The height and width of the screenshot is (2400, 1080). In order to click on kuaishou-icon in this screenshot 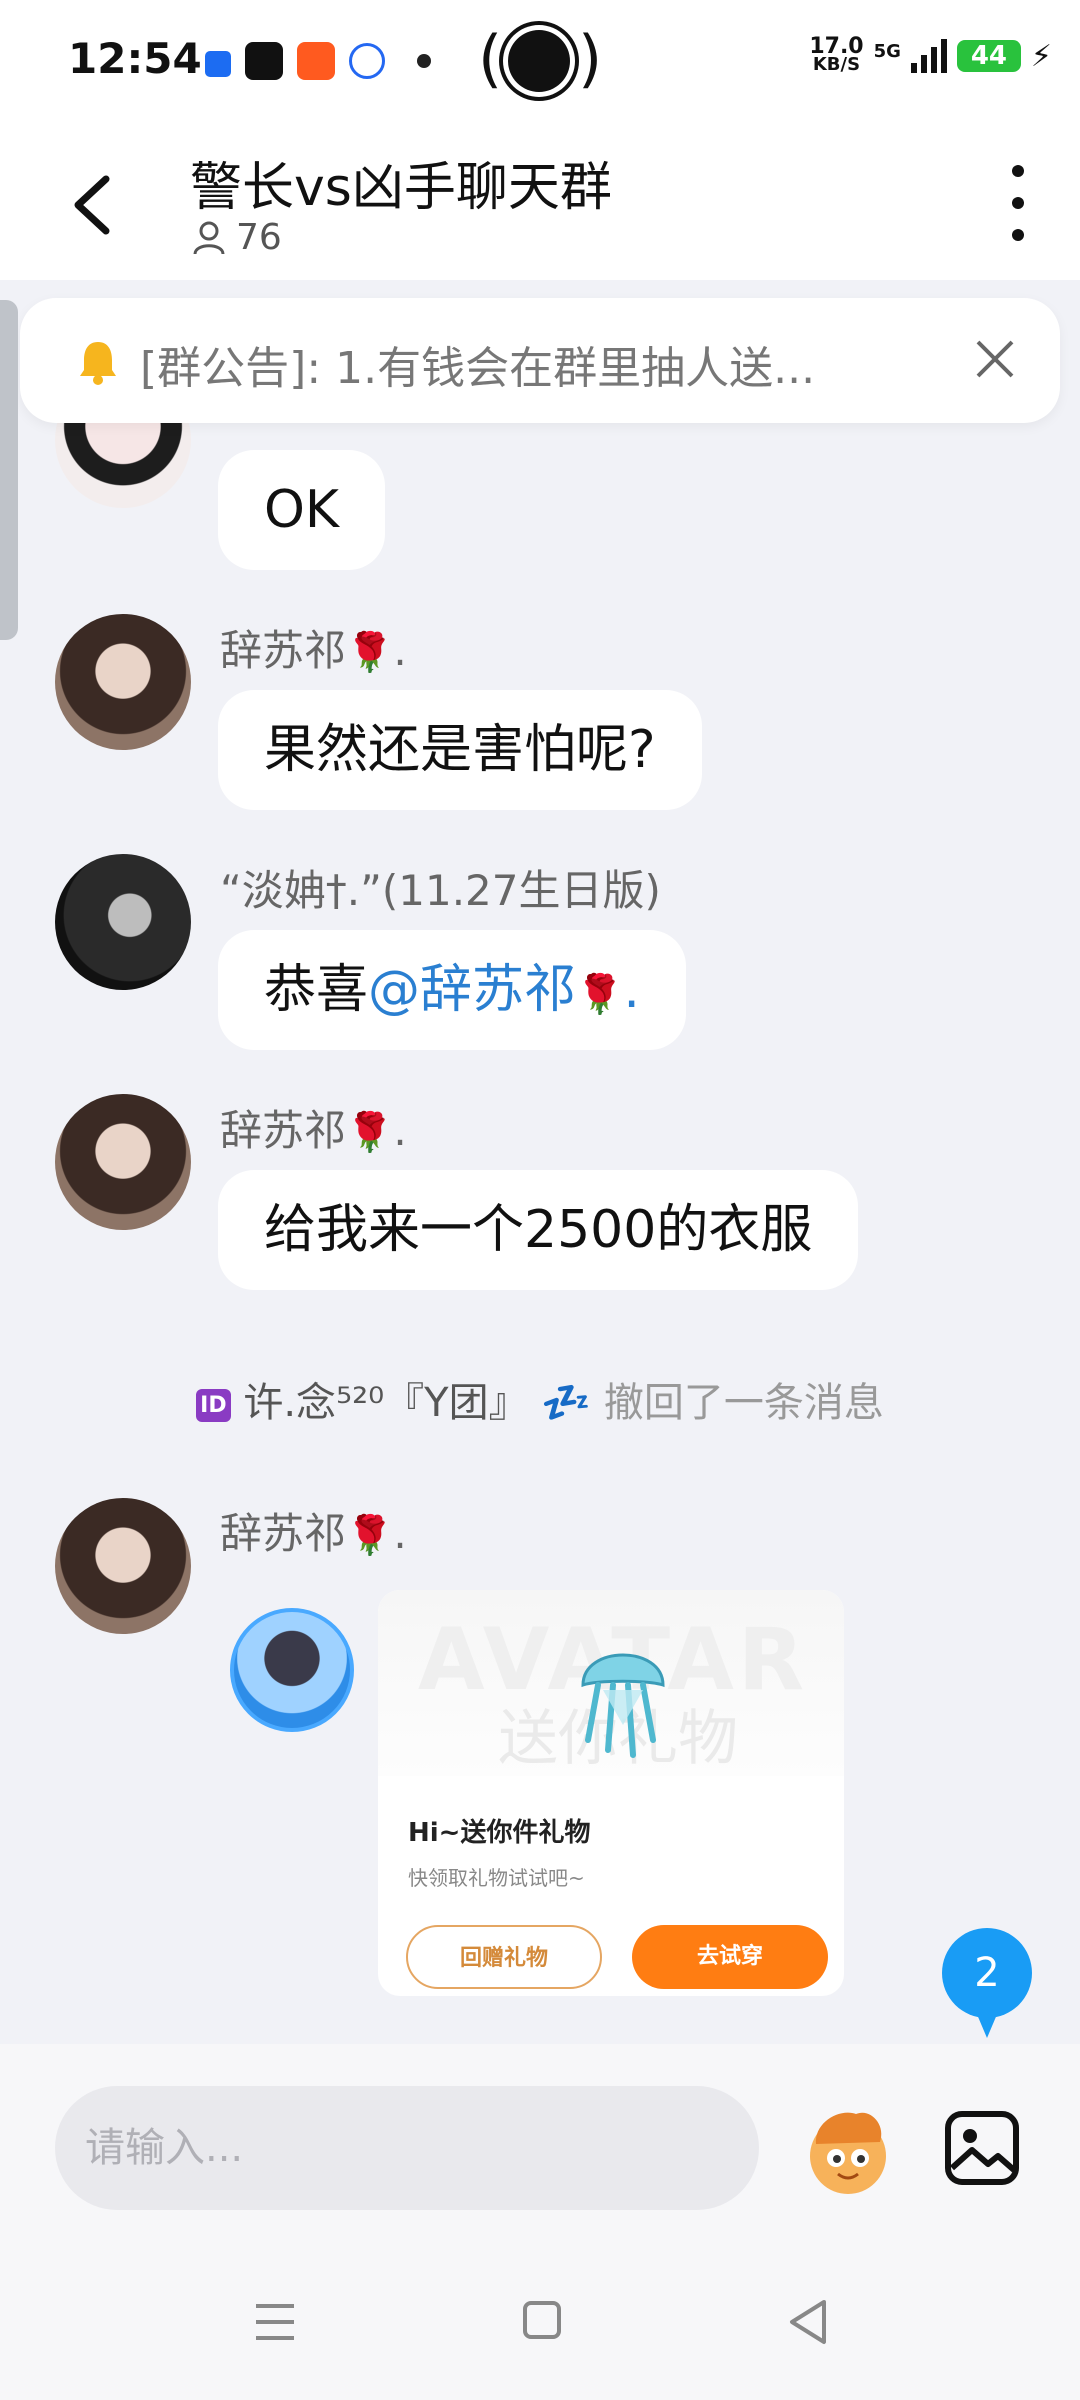, I will do `click(316, 61)`.